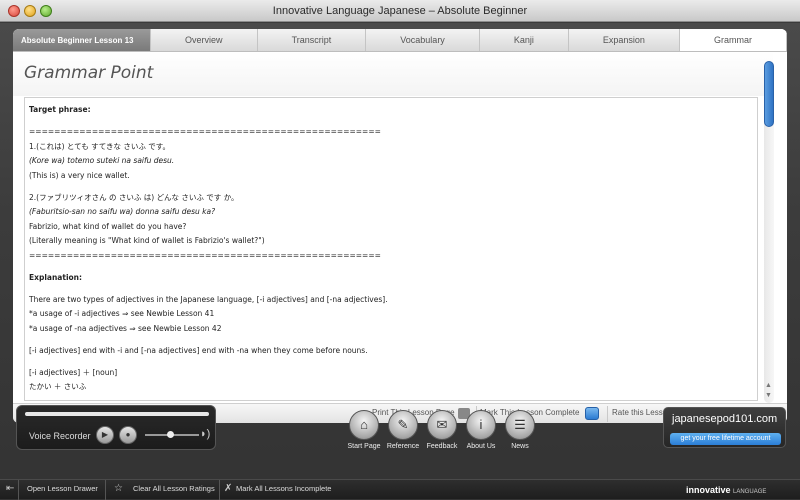 The height and width of the screenshot is (500, 800). I want to click on speaker-icon: ◗), so click(205, 434).